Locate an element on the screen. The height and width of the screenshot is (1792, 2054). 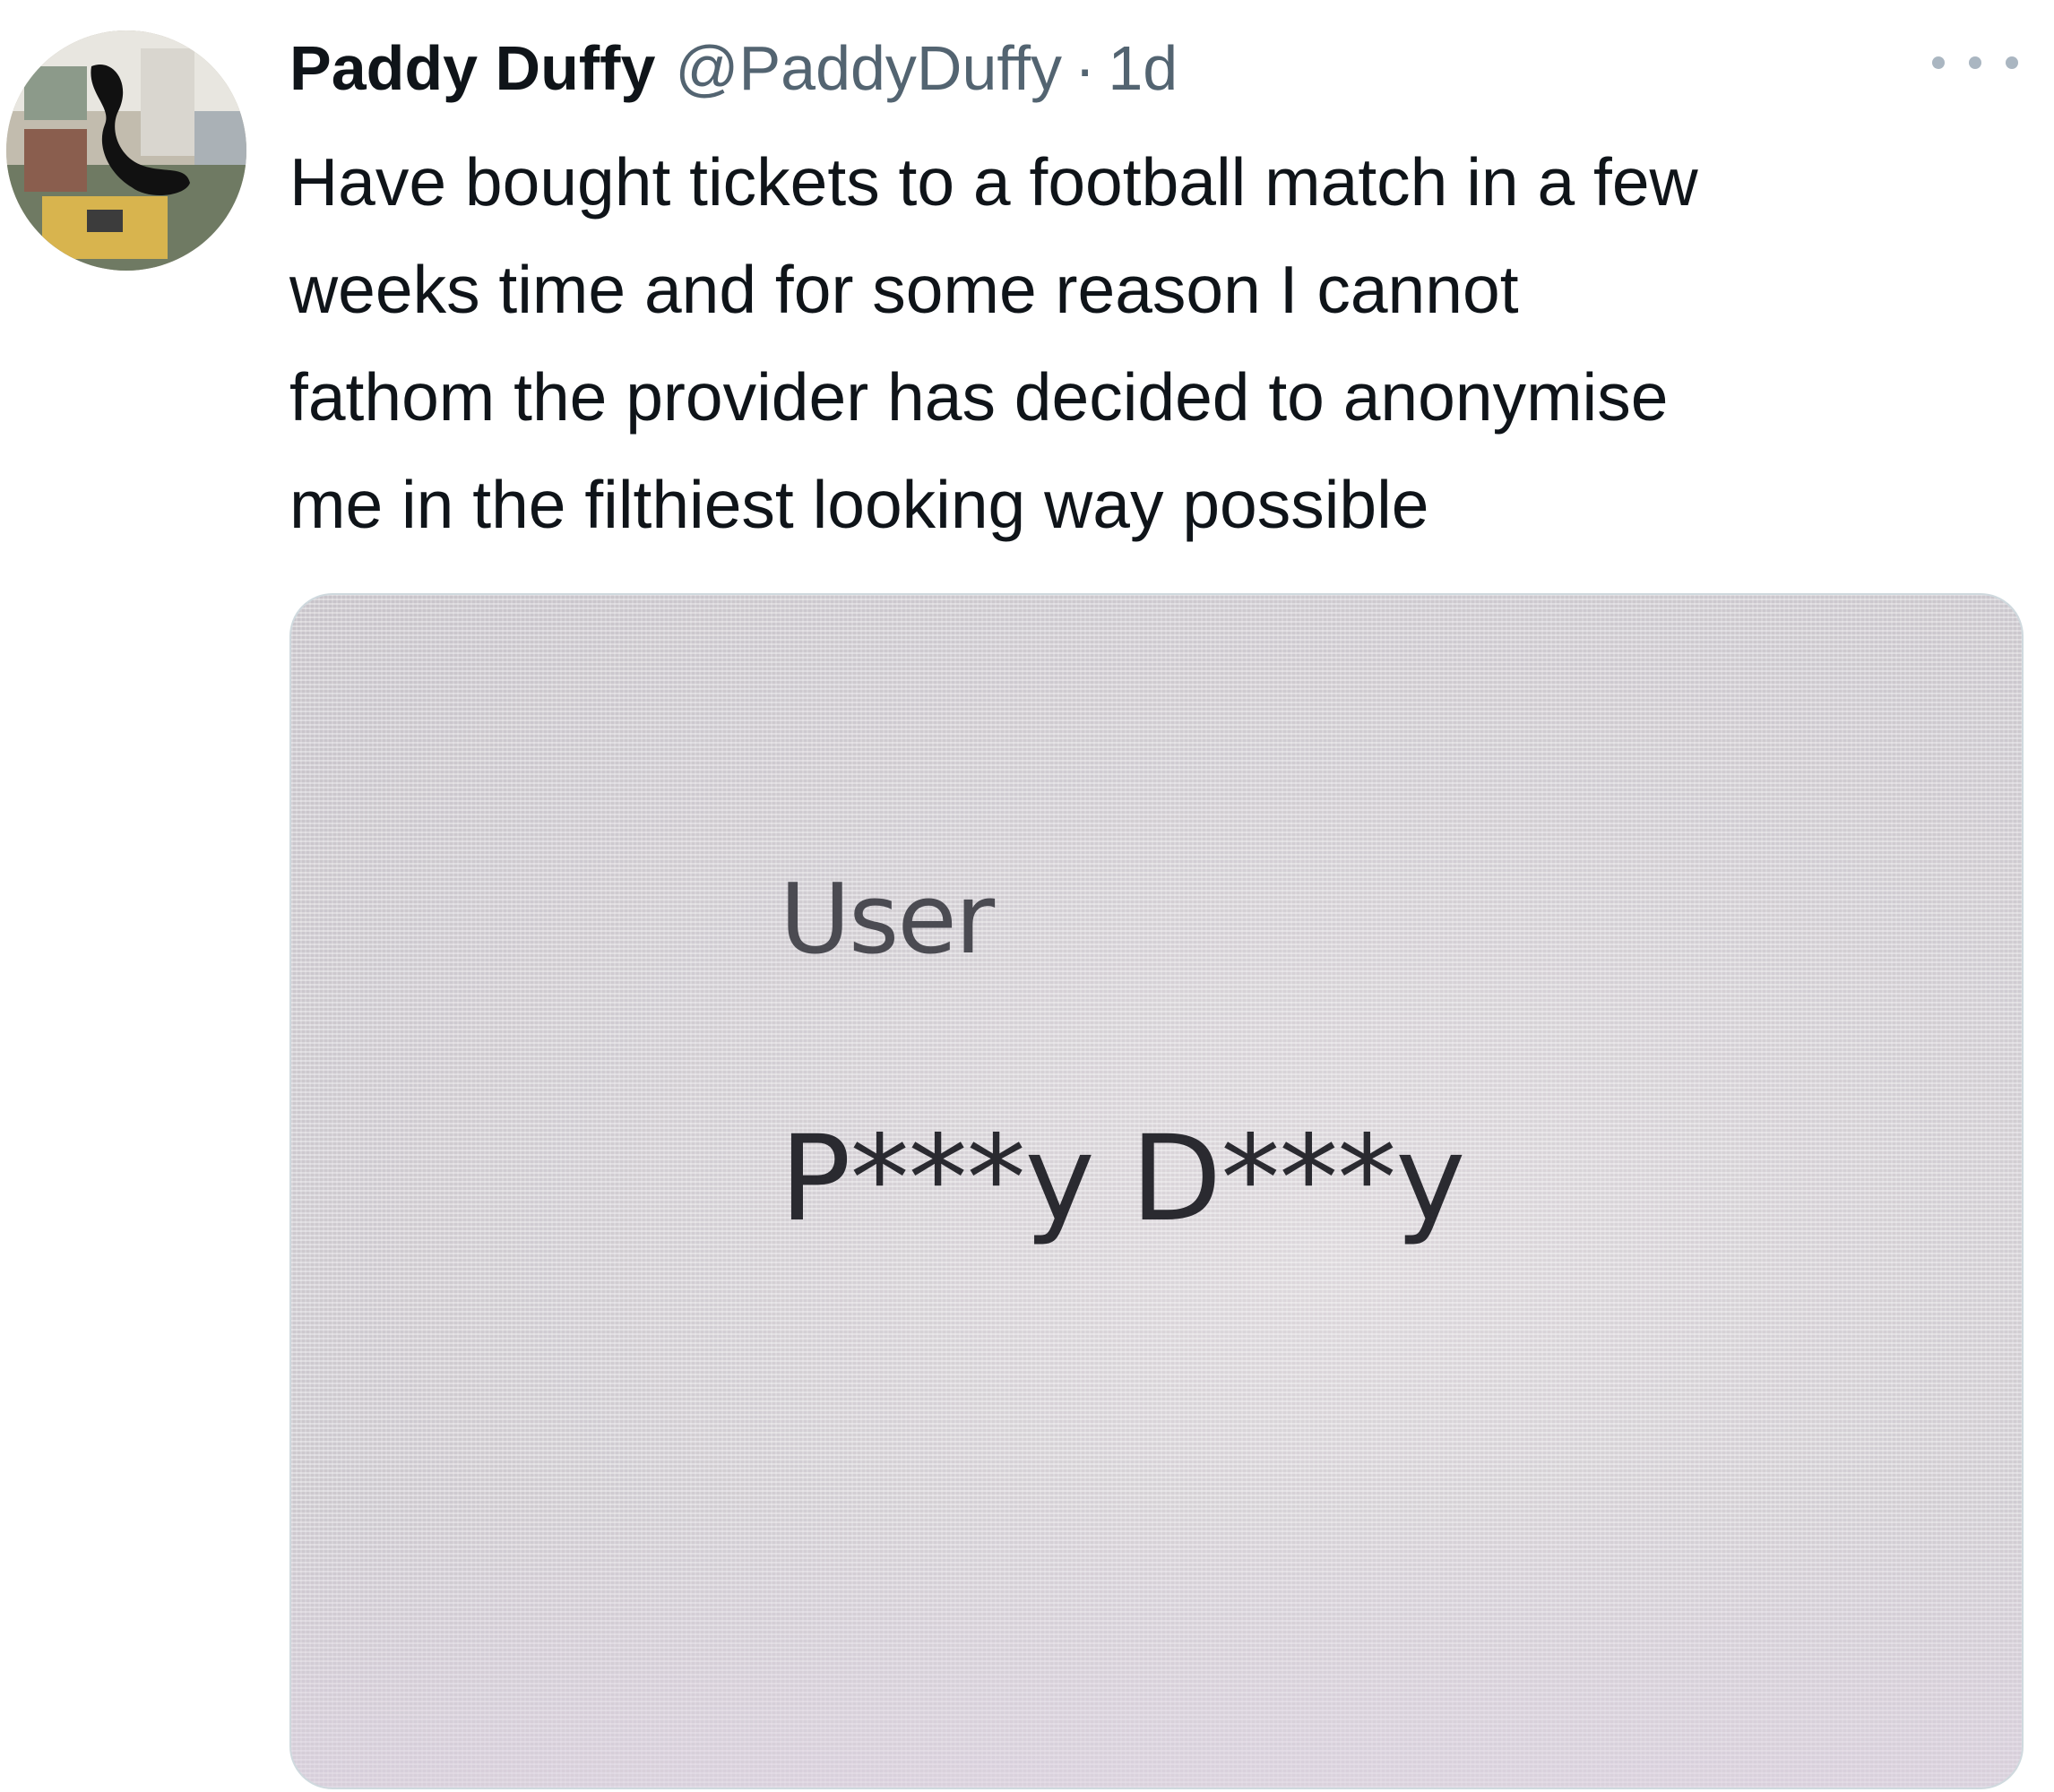
avatar is located at coordinates (126, 150).